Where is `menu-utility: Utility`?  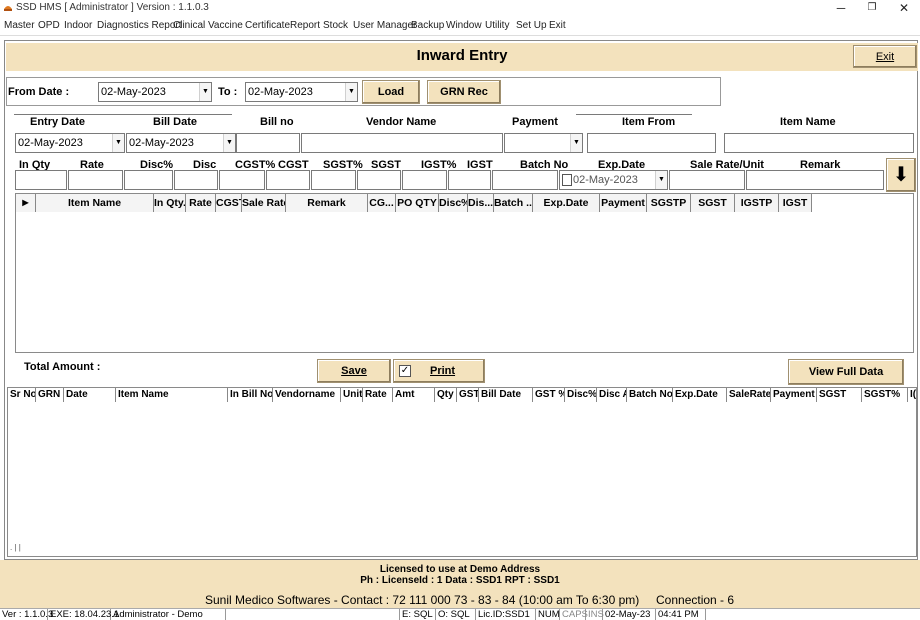
menu-utility: Utility is located at coordinates (497, 25).